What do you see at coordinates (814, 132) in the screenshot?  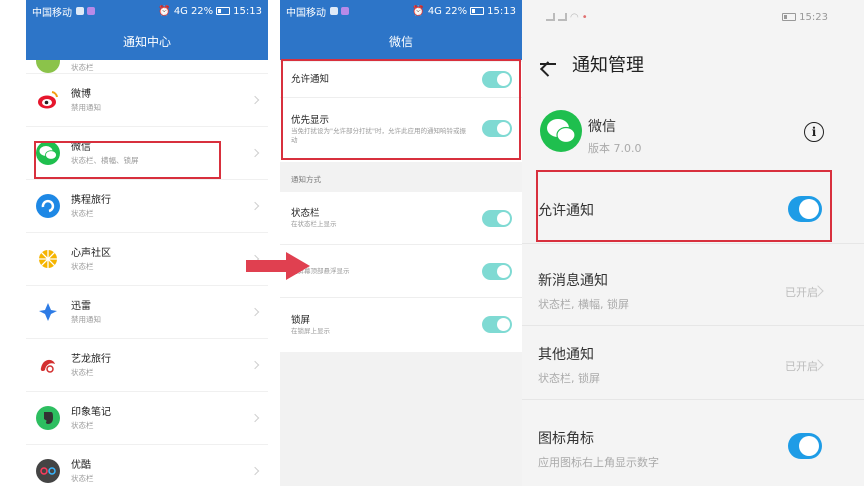 I see `info-icon: i` at bounding box center [814, 132].